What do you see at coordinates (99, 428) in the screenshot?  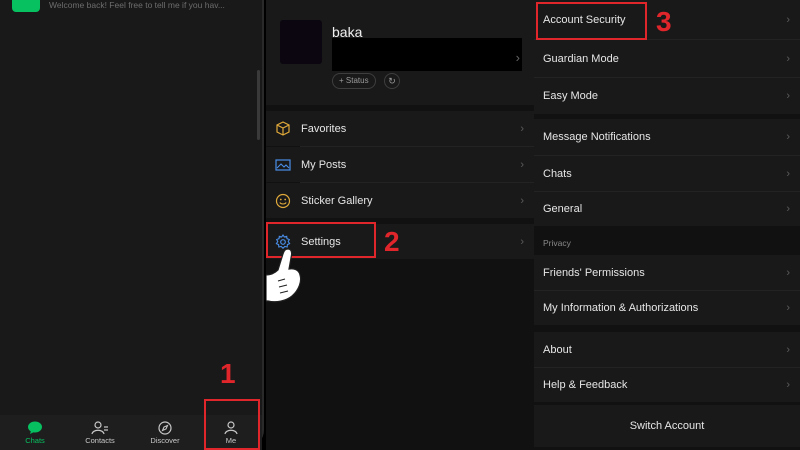 I see `contacts-icon` at bounding box center [99, 428].